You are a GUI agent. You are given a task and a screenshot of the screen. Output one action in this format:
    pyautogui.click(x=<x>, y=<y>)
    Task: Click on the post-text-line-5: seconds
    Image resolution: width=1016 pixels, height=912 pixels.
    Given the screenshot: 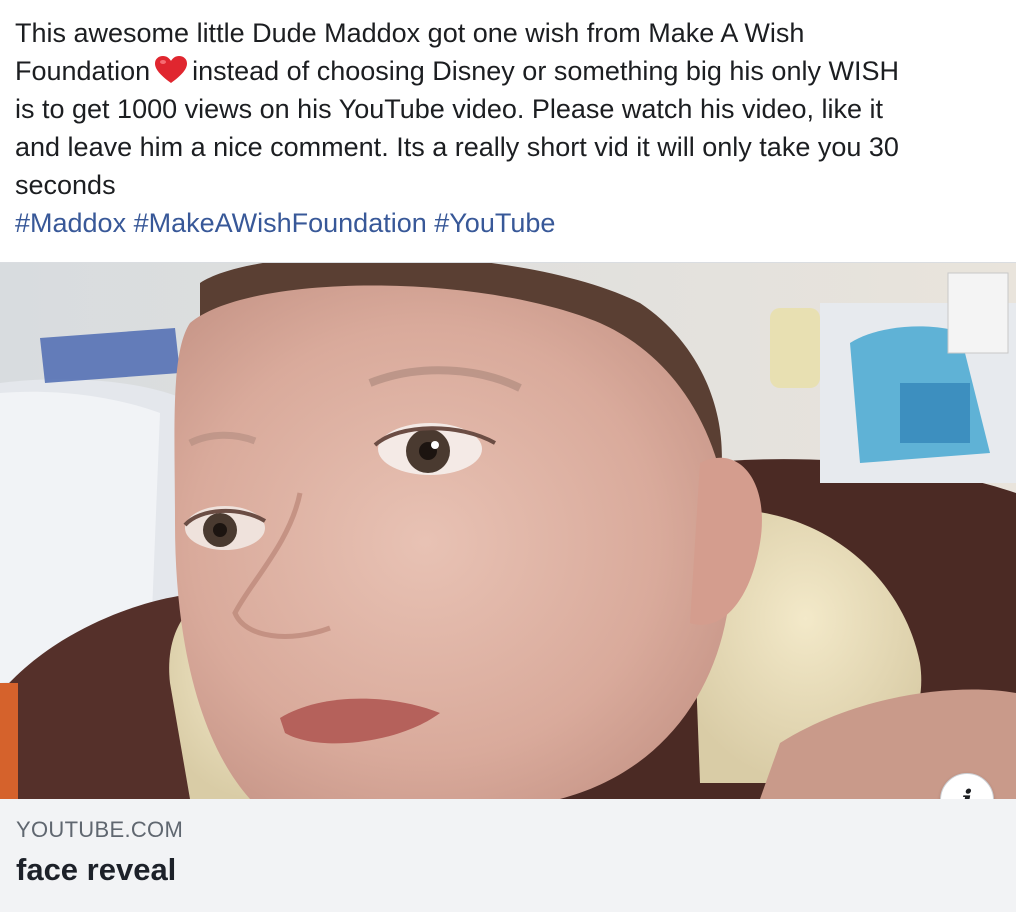 What is the action you would take?
    pyautogui.click(x=65, y=185)
    